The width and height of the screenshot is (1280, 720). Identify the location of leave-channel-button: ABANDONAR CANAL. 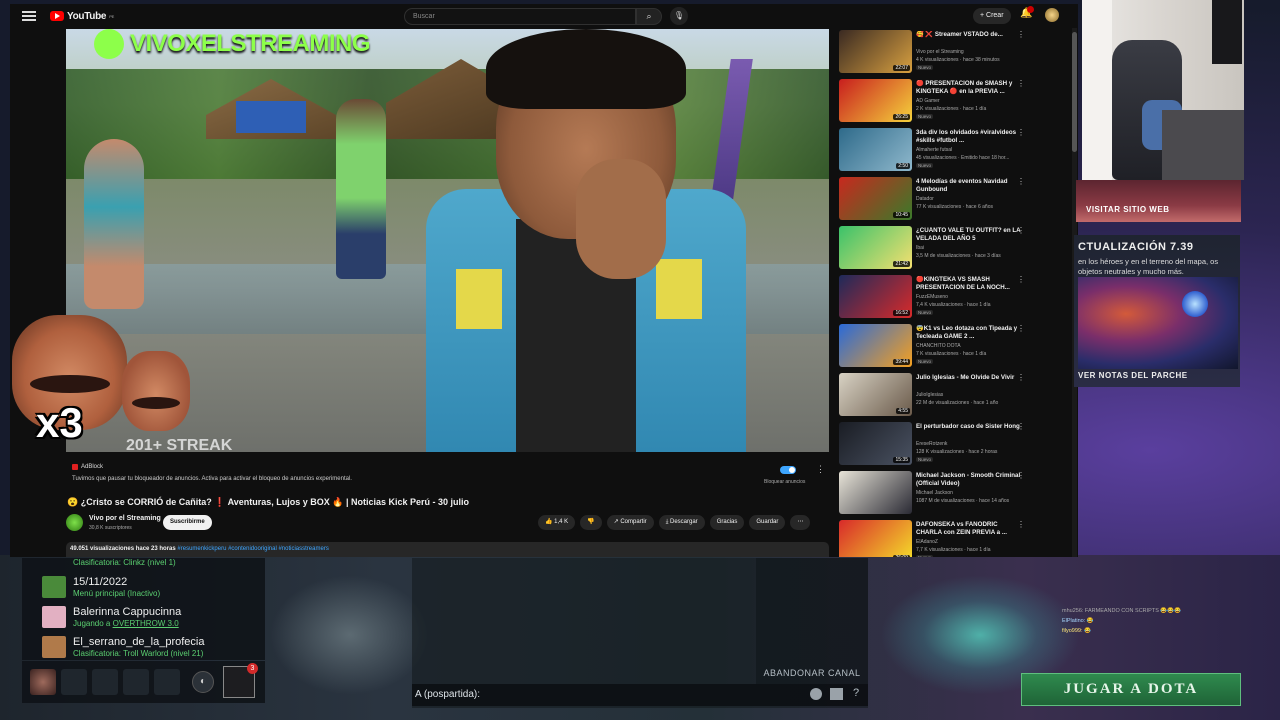
(812, 673).